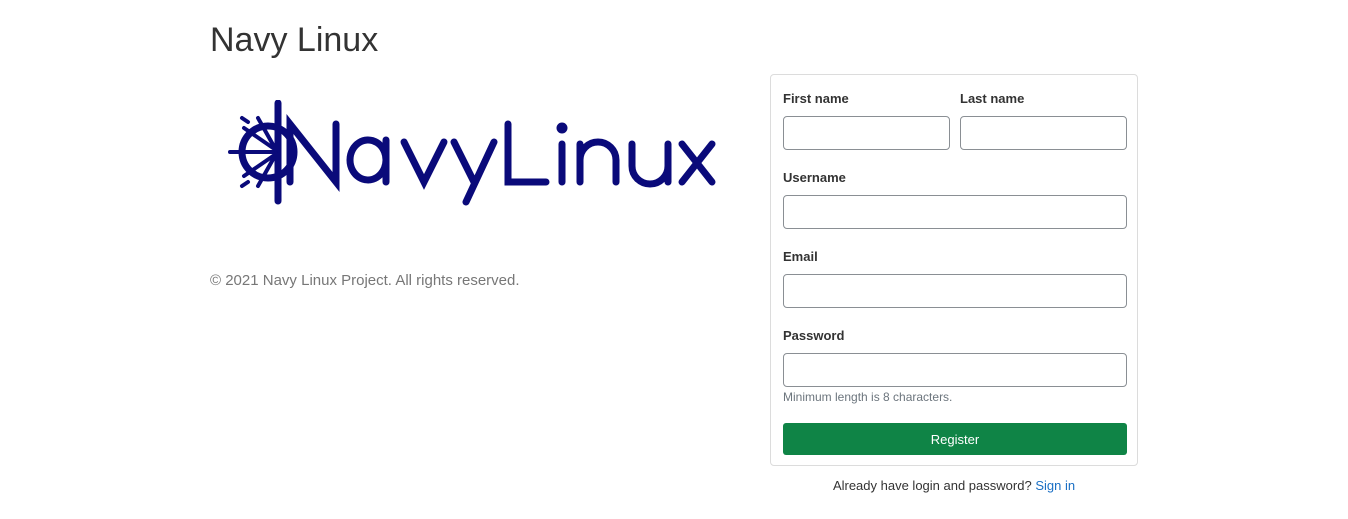 This screenshot has height=519, width=1348. Describe the element at coordinates (955, 370) in the screenshot. I see `password-input` at that location.